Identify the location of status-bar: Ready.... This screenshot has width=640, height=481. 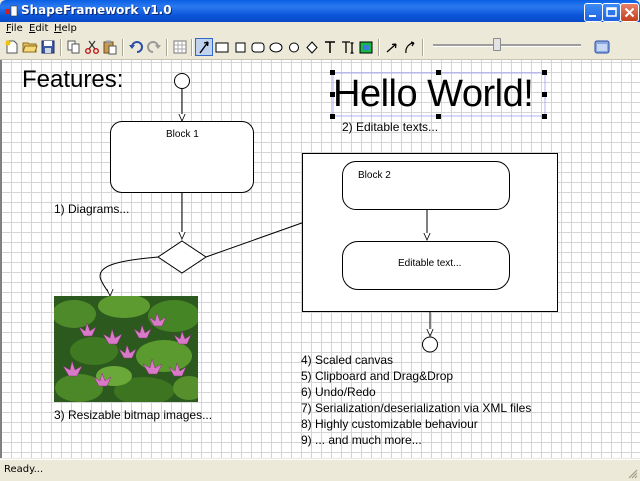
(320, 470).